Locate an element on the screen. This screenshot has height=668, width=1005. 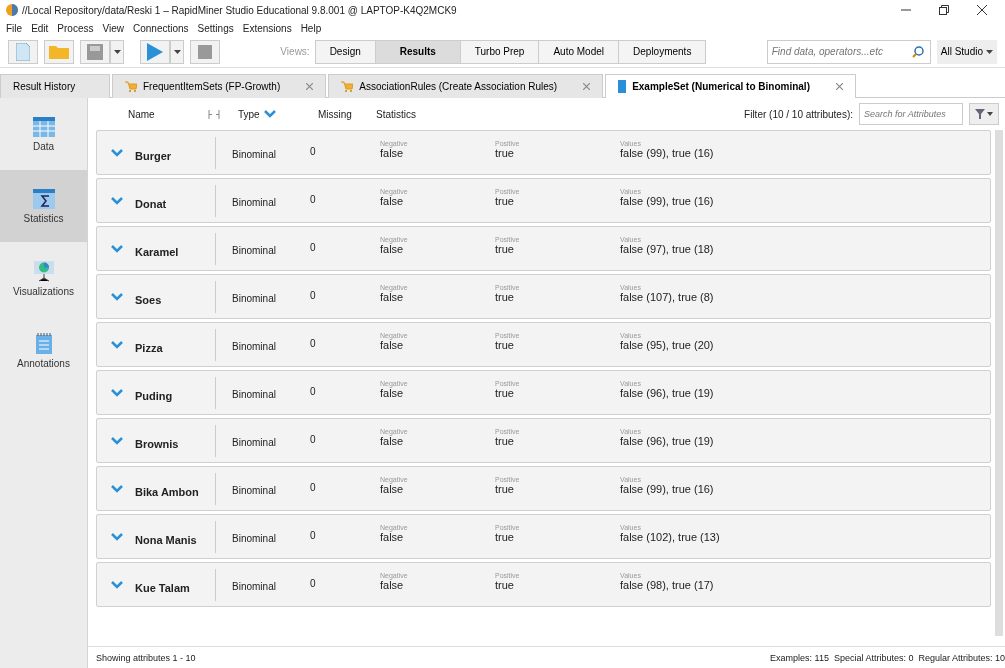
result-tab: ExampleSet (Numerical to Binominal) is located at coordinates (730, 86).